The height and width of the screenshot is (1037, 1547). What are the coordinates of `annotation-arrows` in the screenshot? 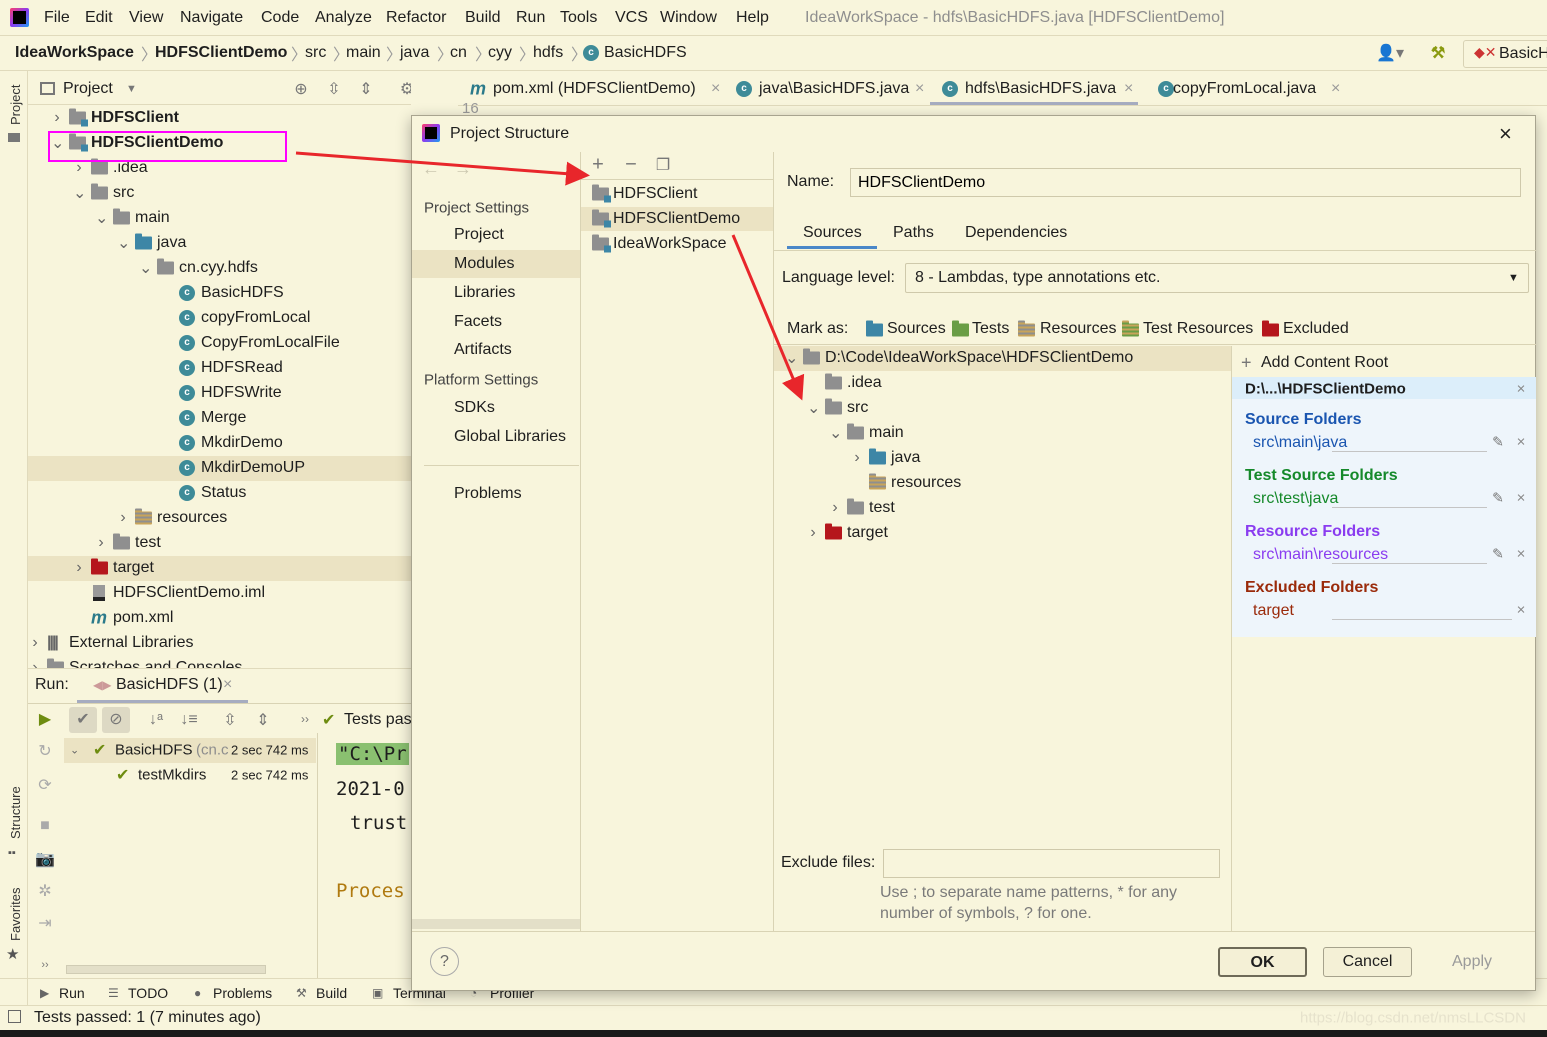 It's located at (550, 276).